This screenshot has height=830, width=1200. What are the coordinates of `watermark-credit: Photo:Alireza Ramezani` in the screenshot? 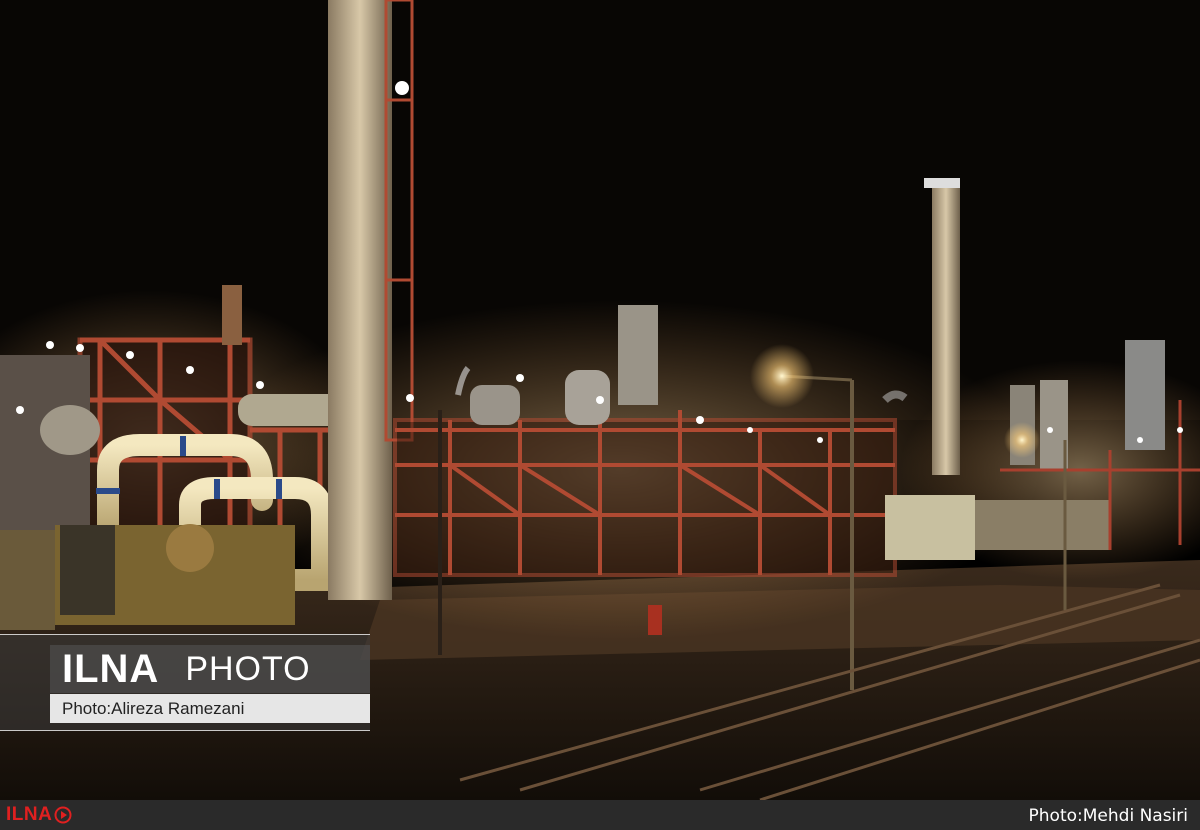 It's located at (210, 708).